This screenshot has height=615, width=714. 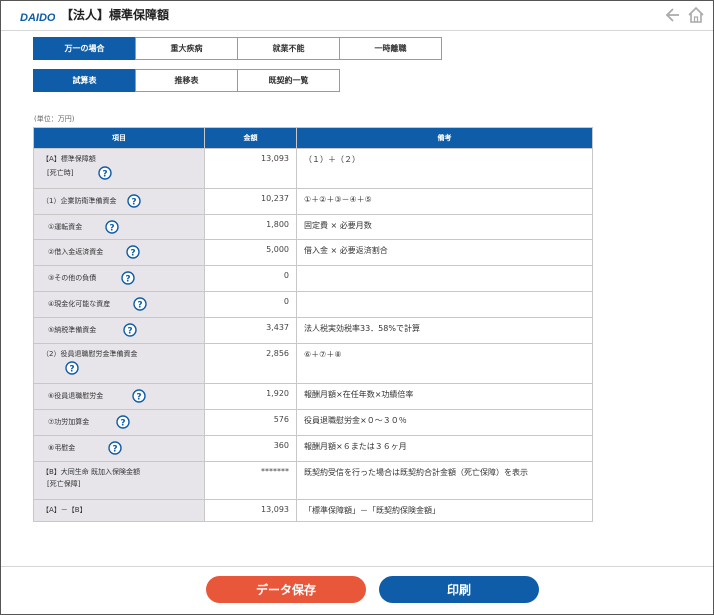 What do you see at coordinates (76, 396) in the screenshot?
I see `row-item-label: ⑥役員退職慰労金` at bounding box center [76, 396].